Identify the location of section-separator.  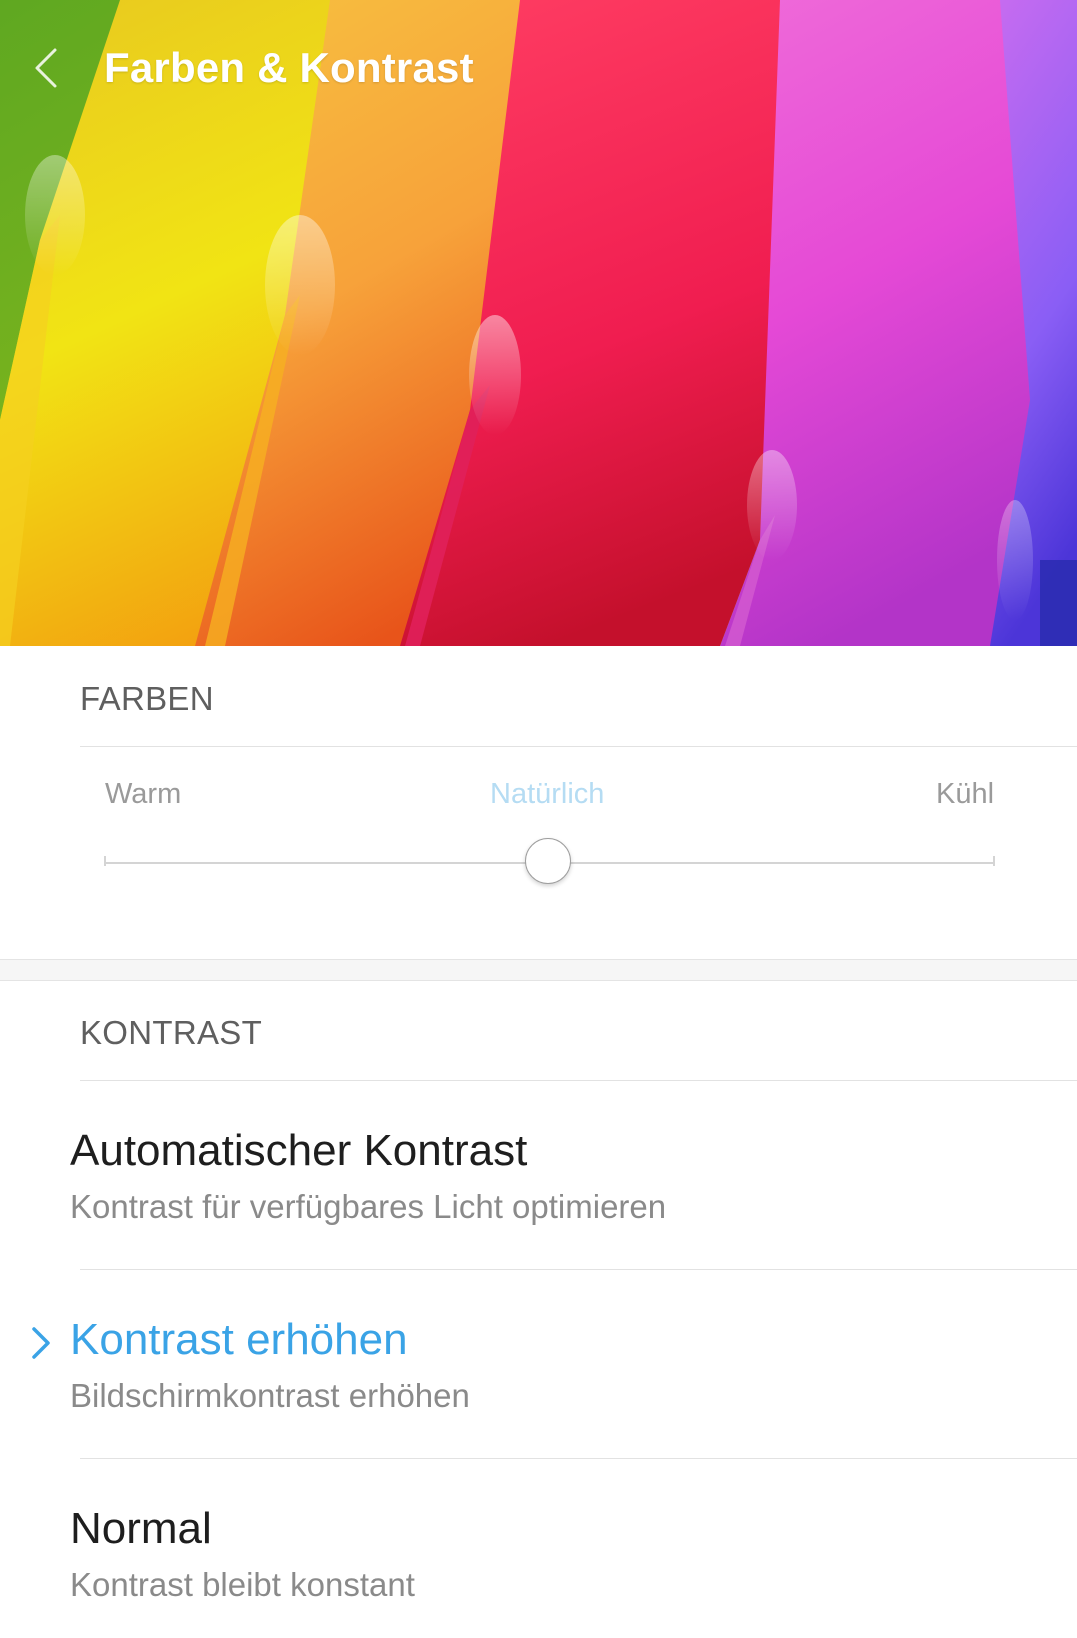
(538, 980).